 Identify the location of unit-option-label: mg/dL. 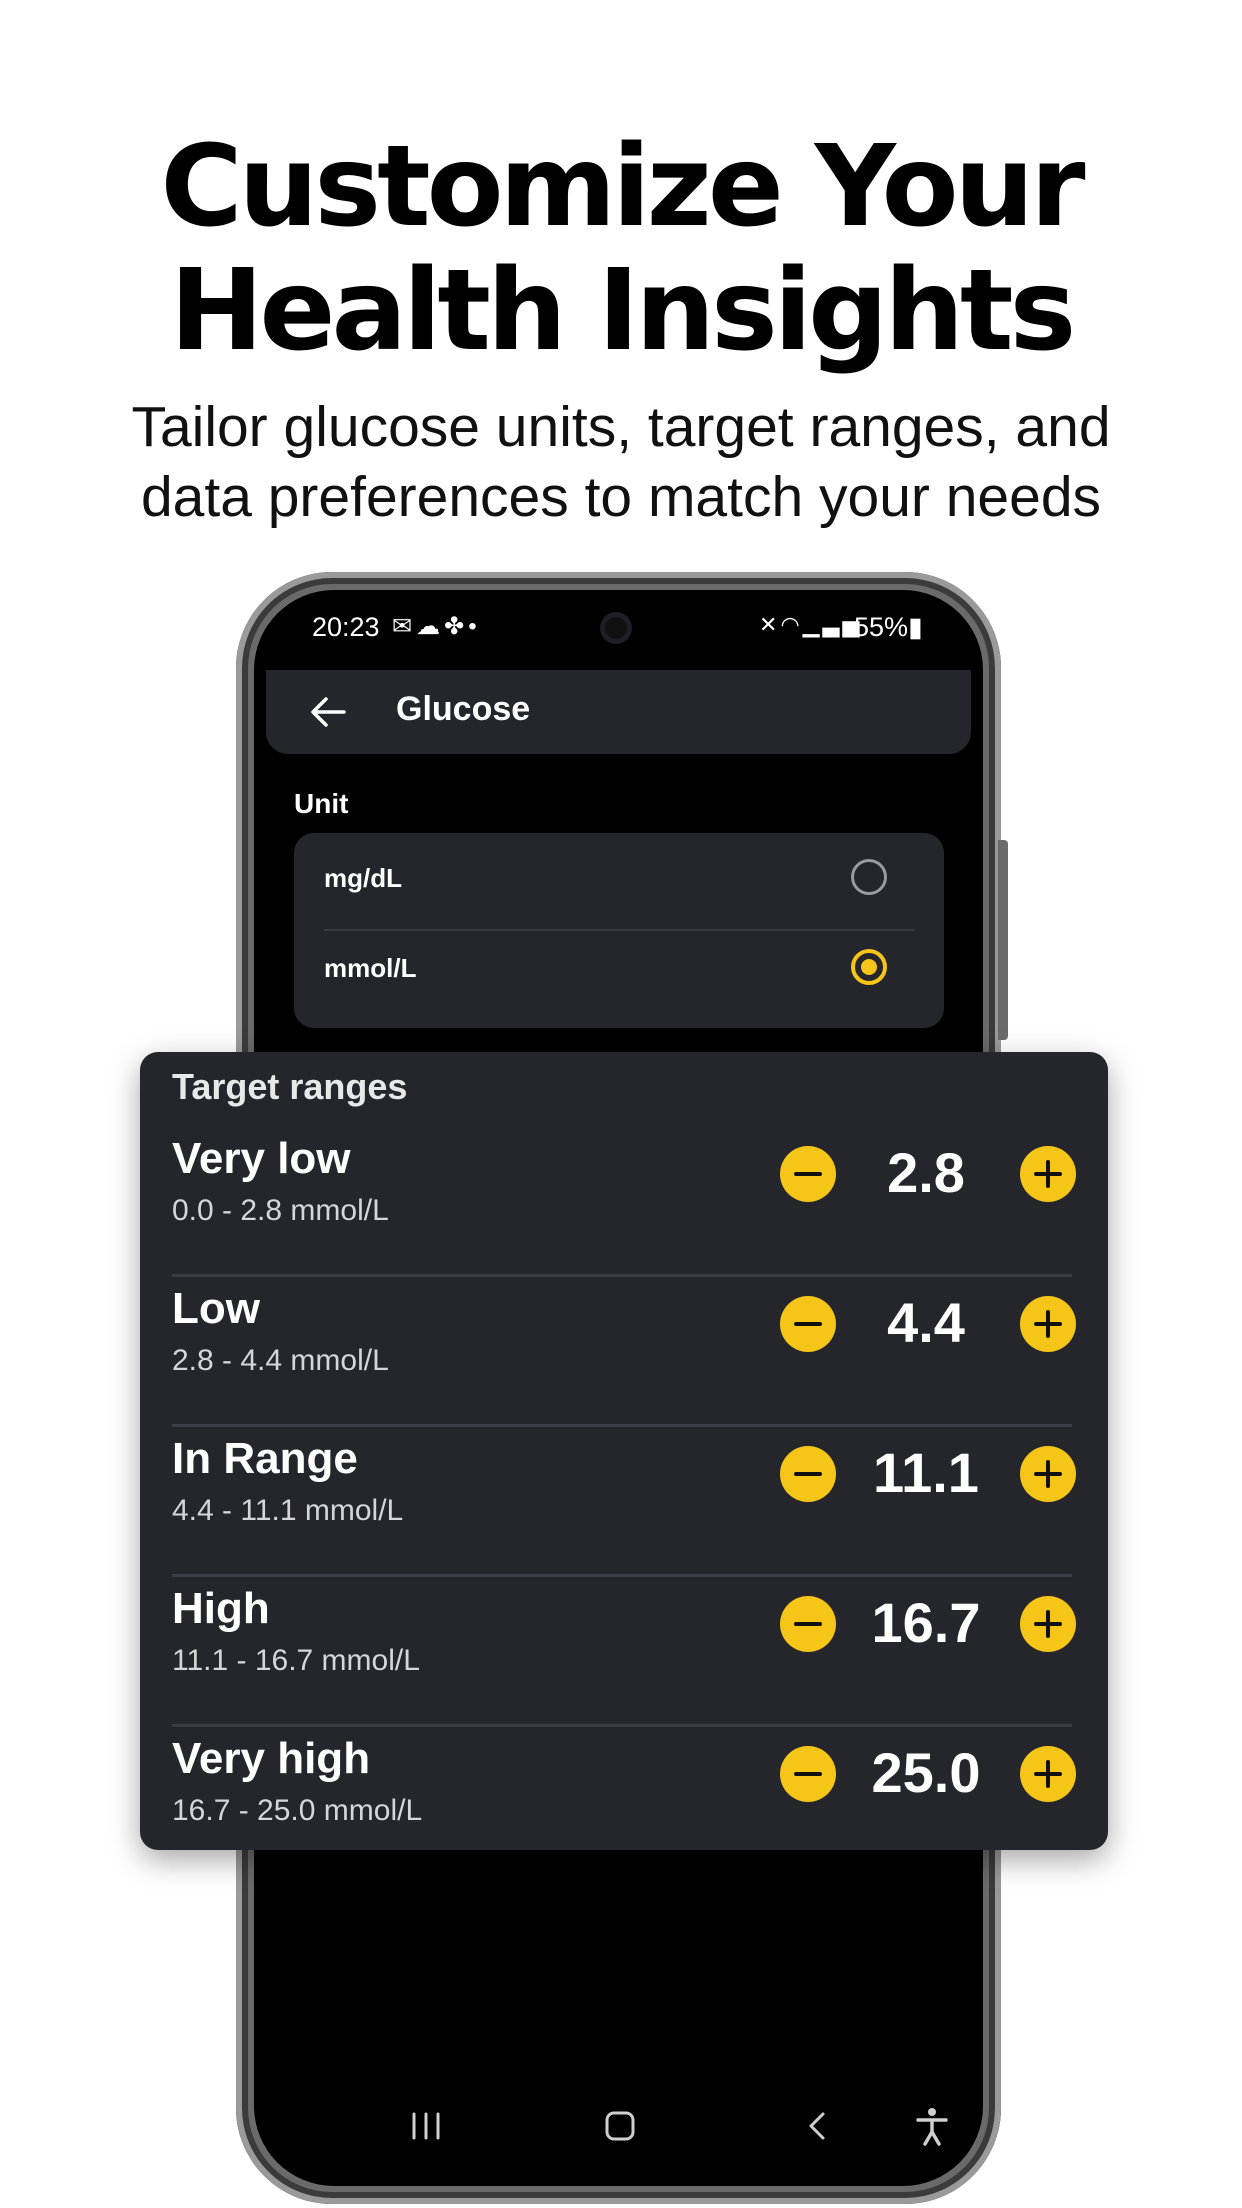
(363, 878).